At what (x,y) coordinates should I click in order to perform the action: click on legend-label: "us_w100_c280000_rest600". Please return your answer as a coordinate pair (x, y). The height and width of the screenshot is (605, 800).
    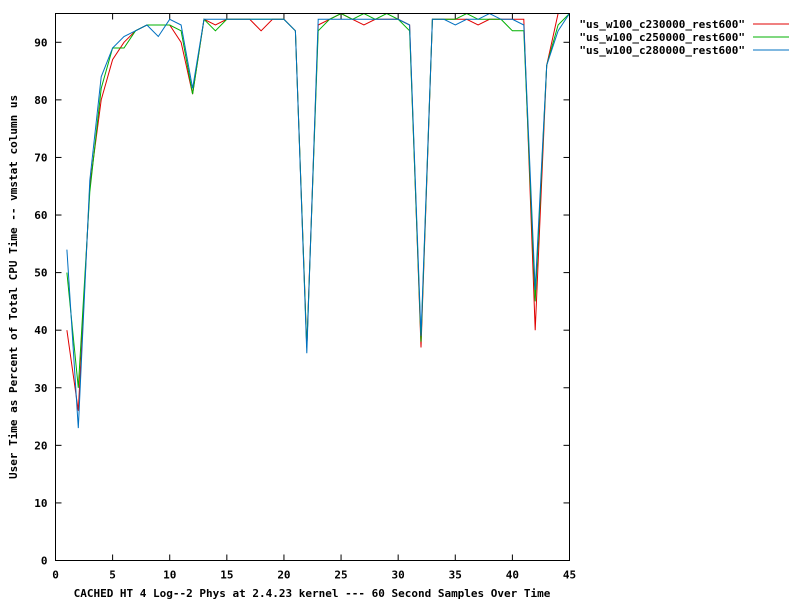
    Looking at the image, I should click on (662, 50).